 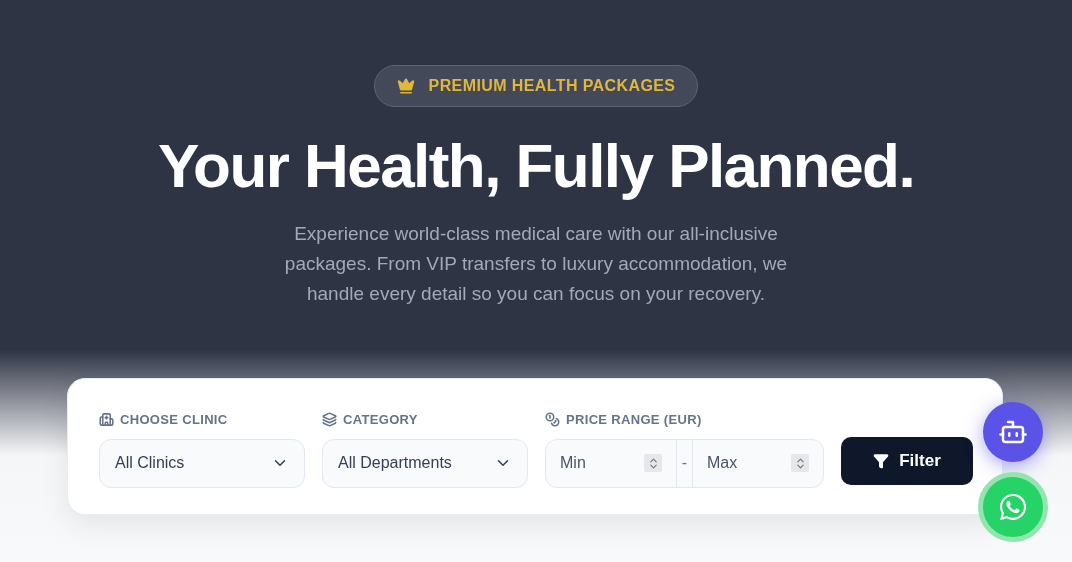 I want to click on field-label: CATEGORY, so click(x=380, y=420).